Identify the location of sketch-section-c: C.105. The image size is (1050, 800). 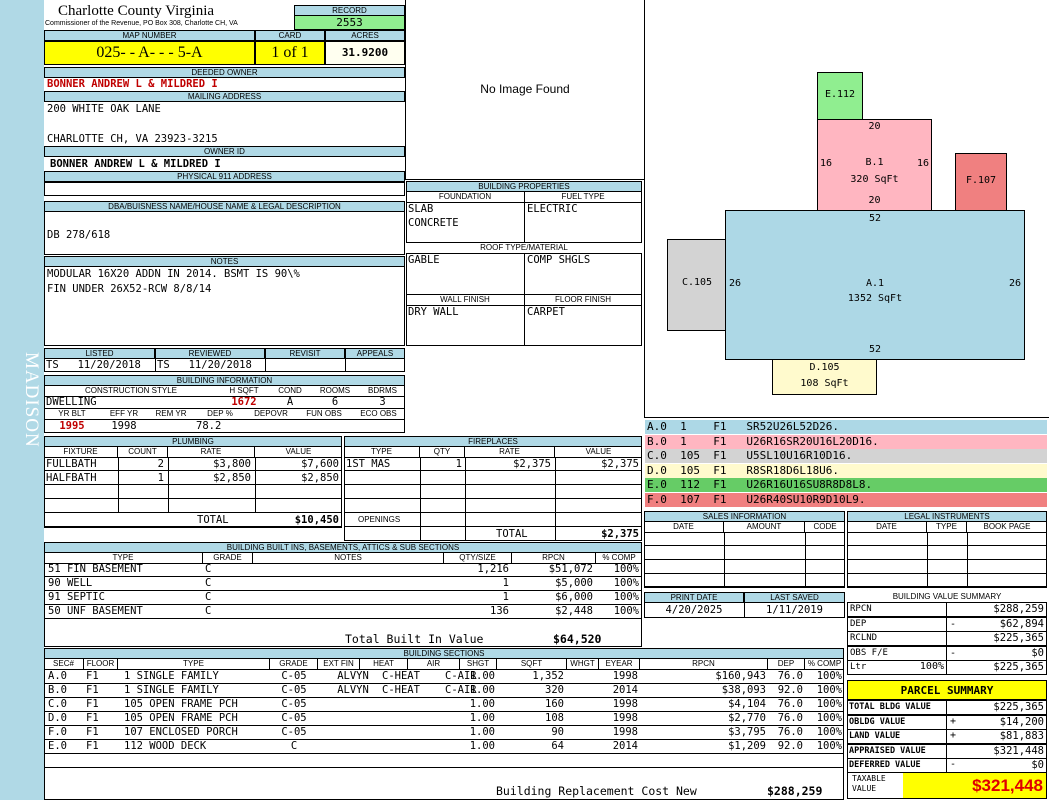
(697, 285).